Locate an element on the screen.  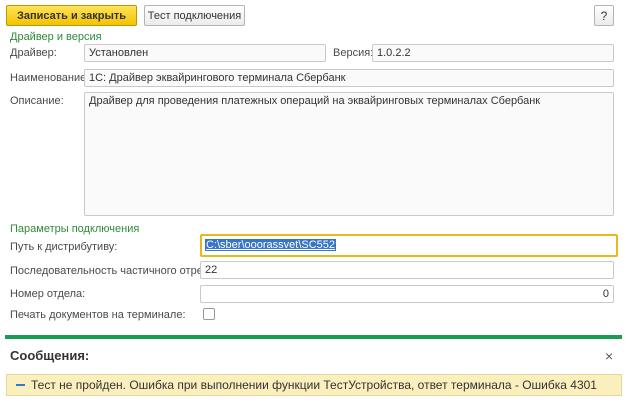
print-on-terminal-checkbox is located at coordinates (209, 314).